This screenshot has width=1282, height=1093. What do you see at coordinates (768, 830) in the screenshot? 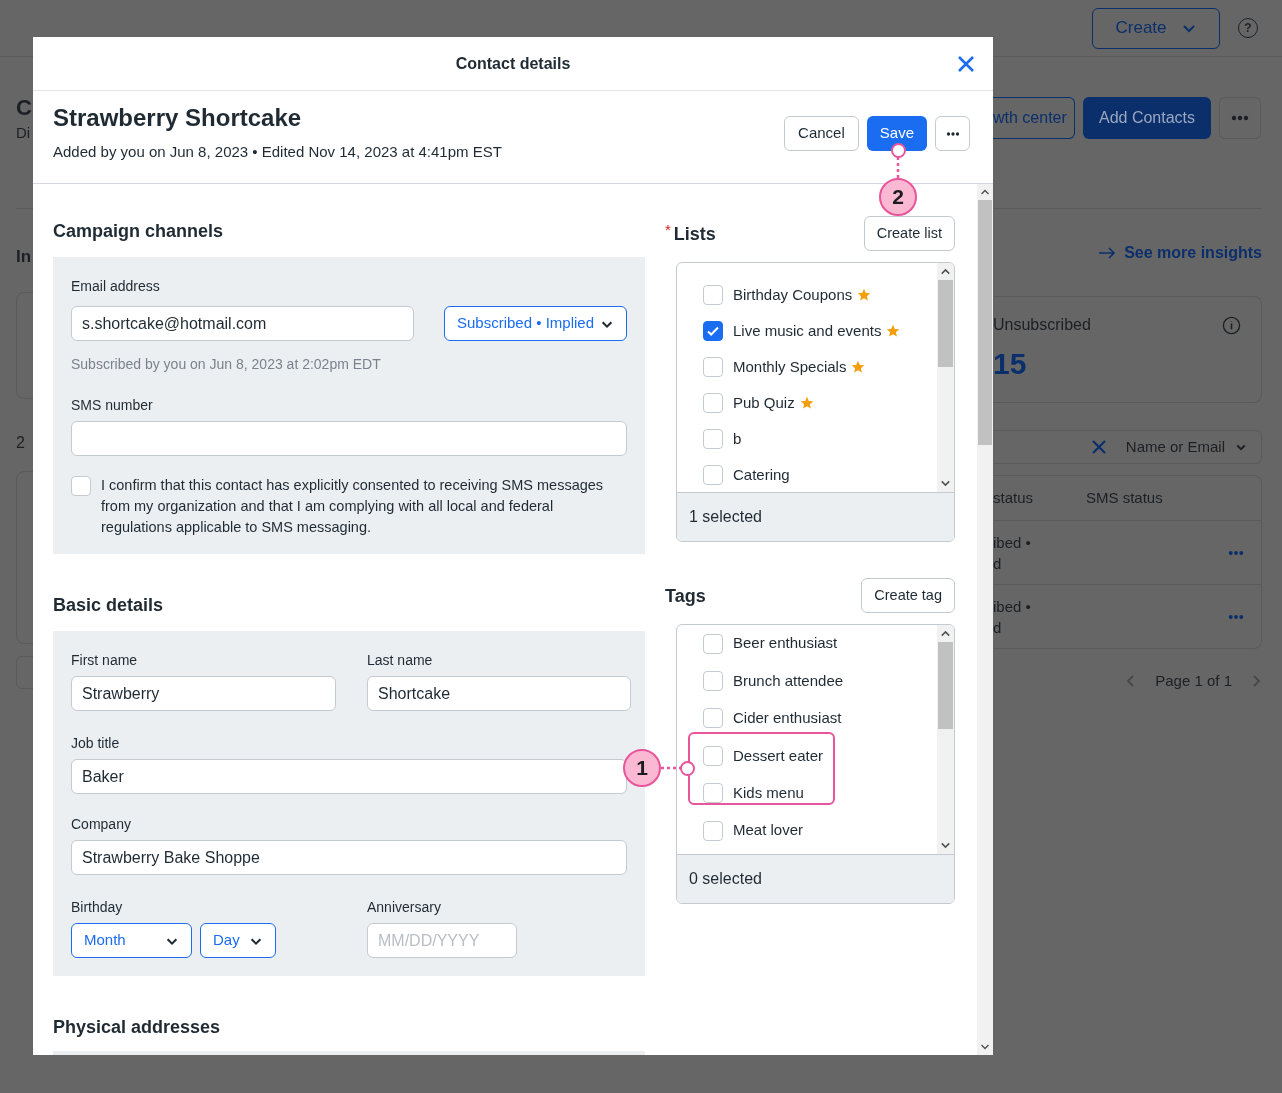
I see `list-option: Meat lover` at bounding box center [768, 830].